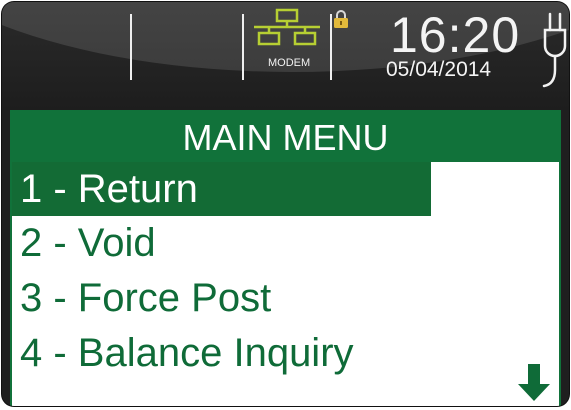  What do you see at coordinates (289, 63) in the screenshot?
I see `connection-label: MODEM` at bounding box center [289, 63].